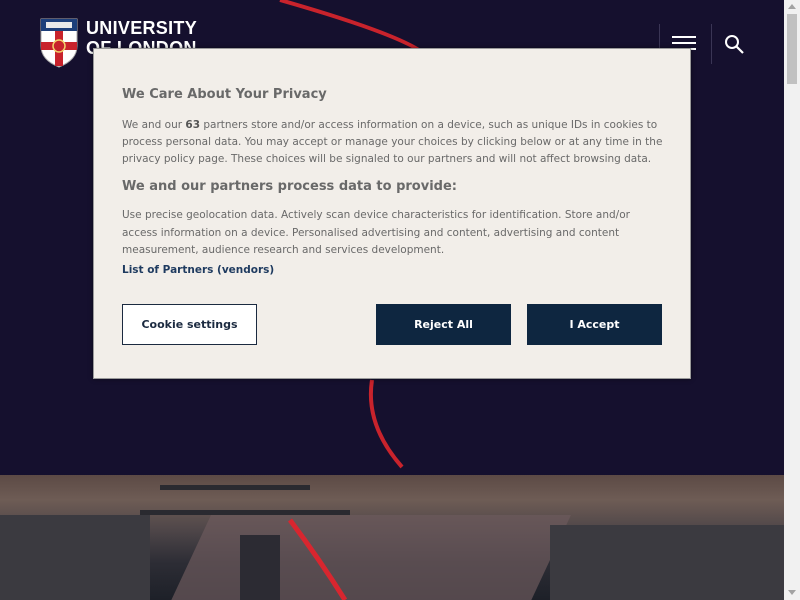 The image size is (800, 600). Describe the element at coordinates (792, 49) in the screenshot. I see `scrollbar-thumb` at that location.